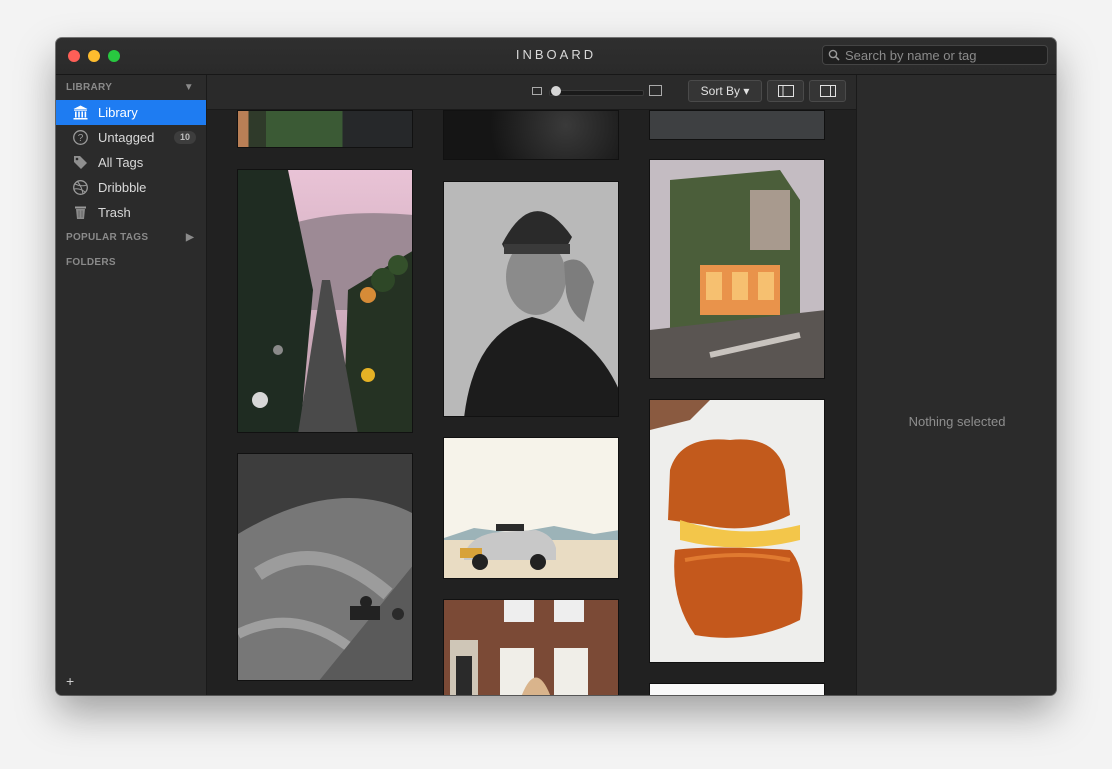  What do you see at coordinates (131, 87) in the screenshot?
I see `library-section-header: LIBRARY ▼` at bounding box center [131, 87].